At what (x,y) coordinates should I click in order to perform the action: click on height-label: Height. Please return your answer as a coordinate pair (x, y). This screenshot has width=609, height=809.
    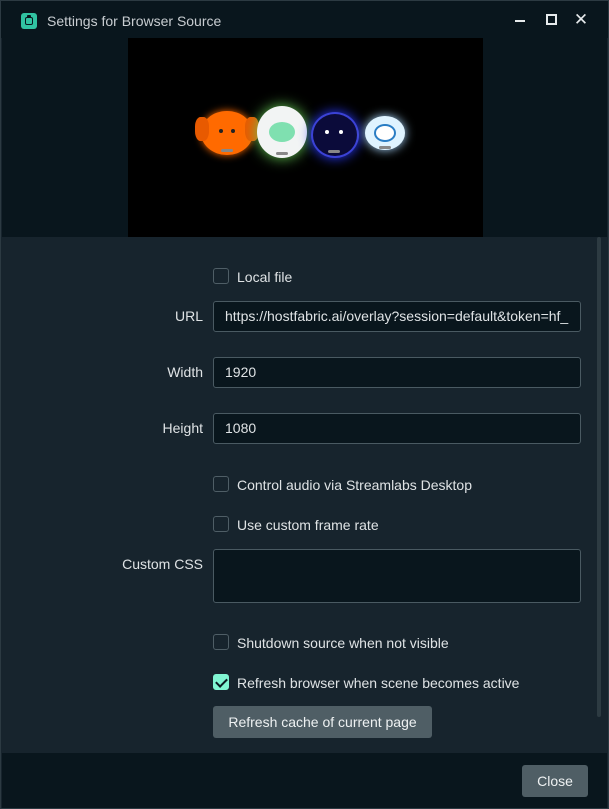
    Looking at the image, I should click on (182, 428).